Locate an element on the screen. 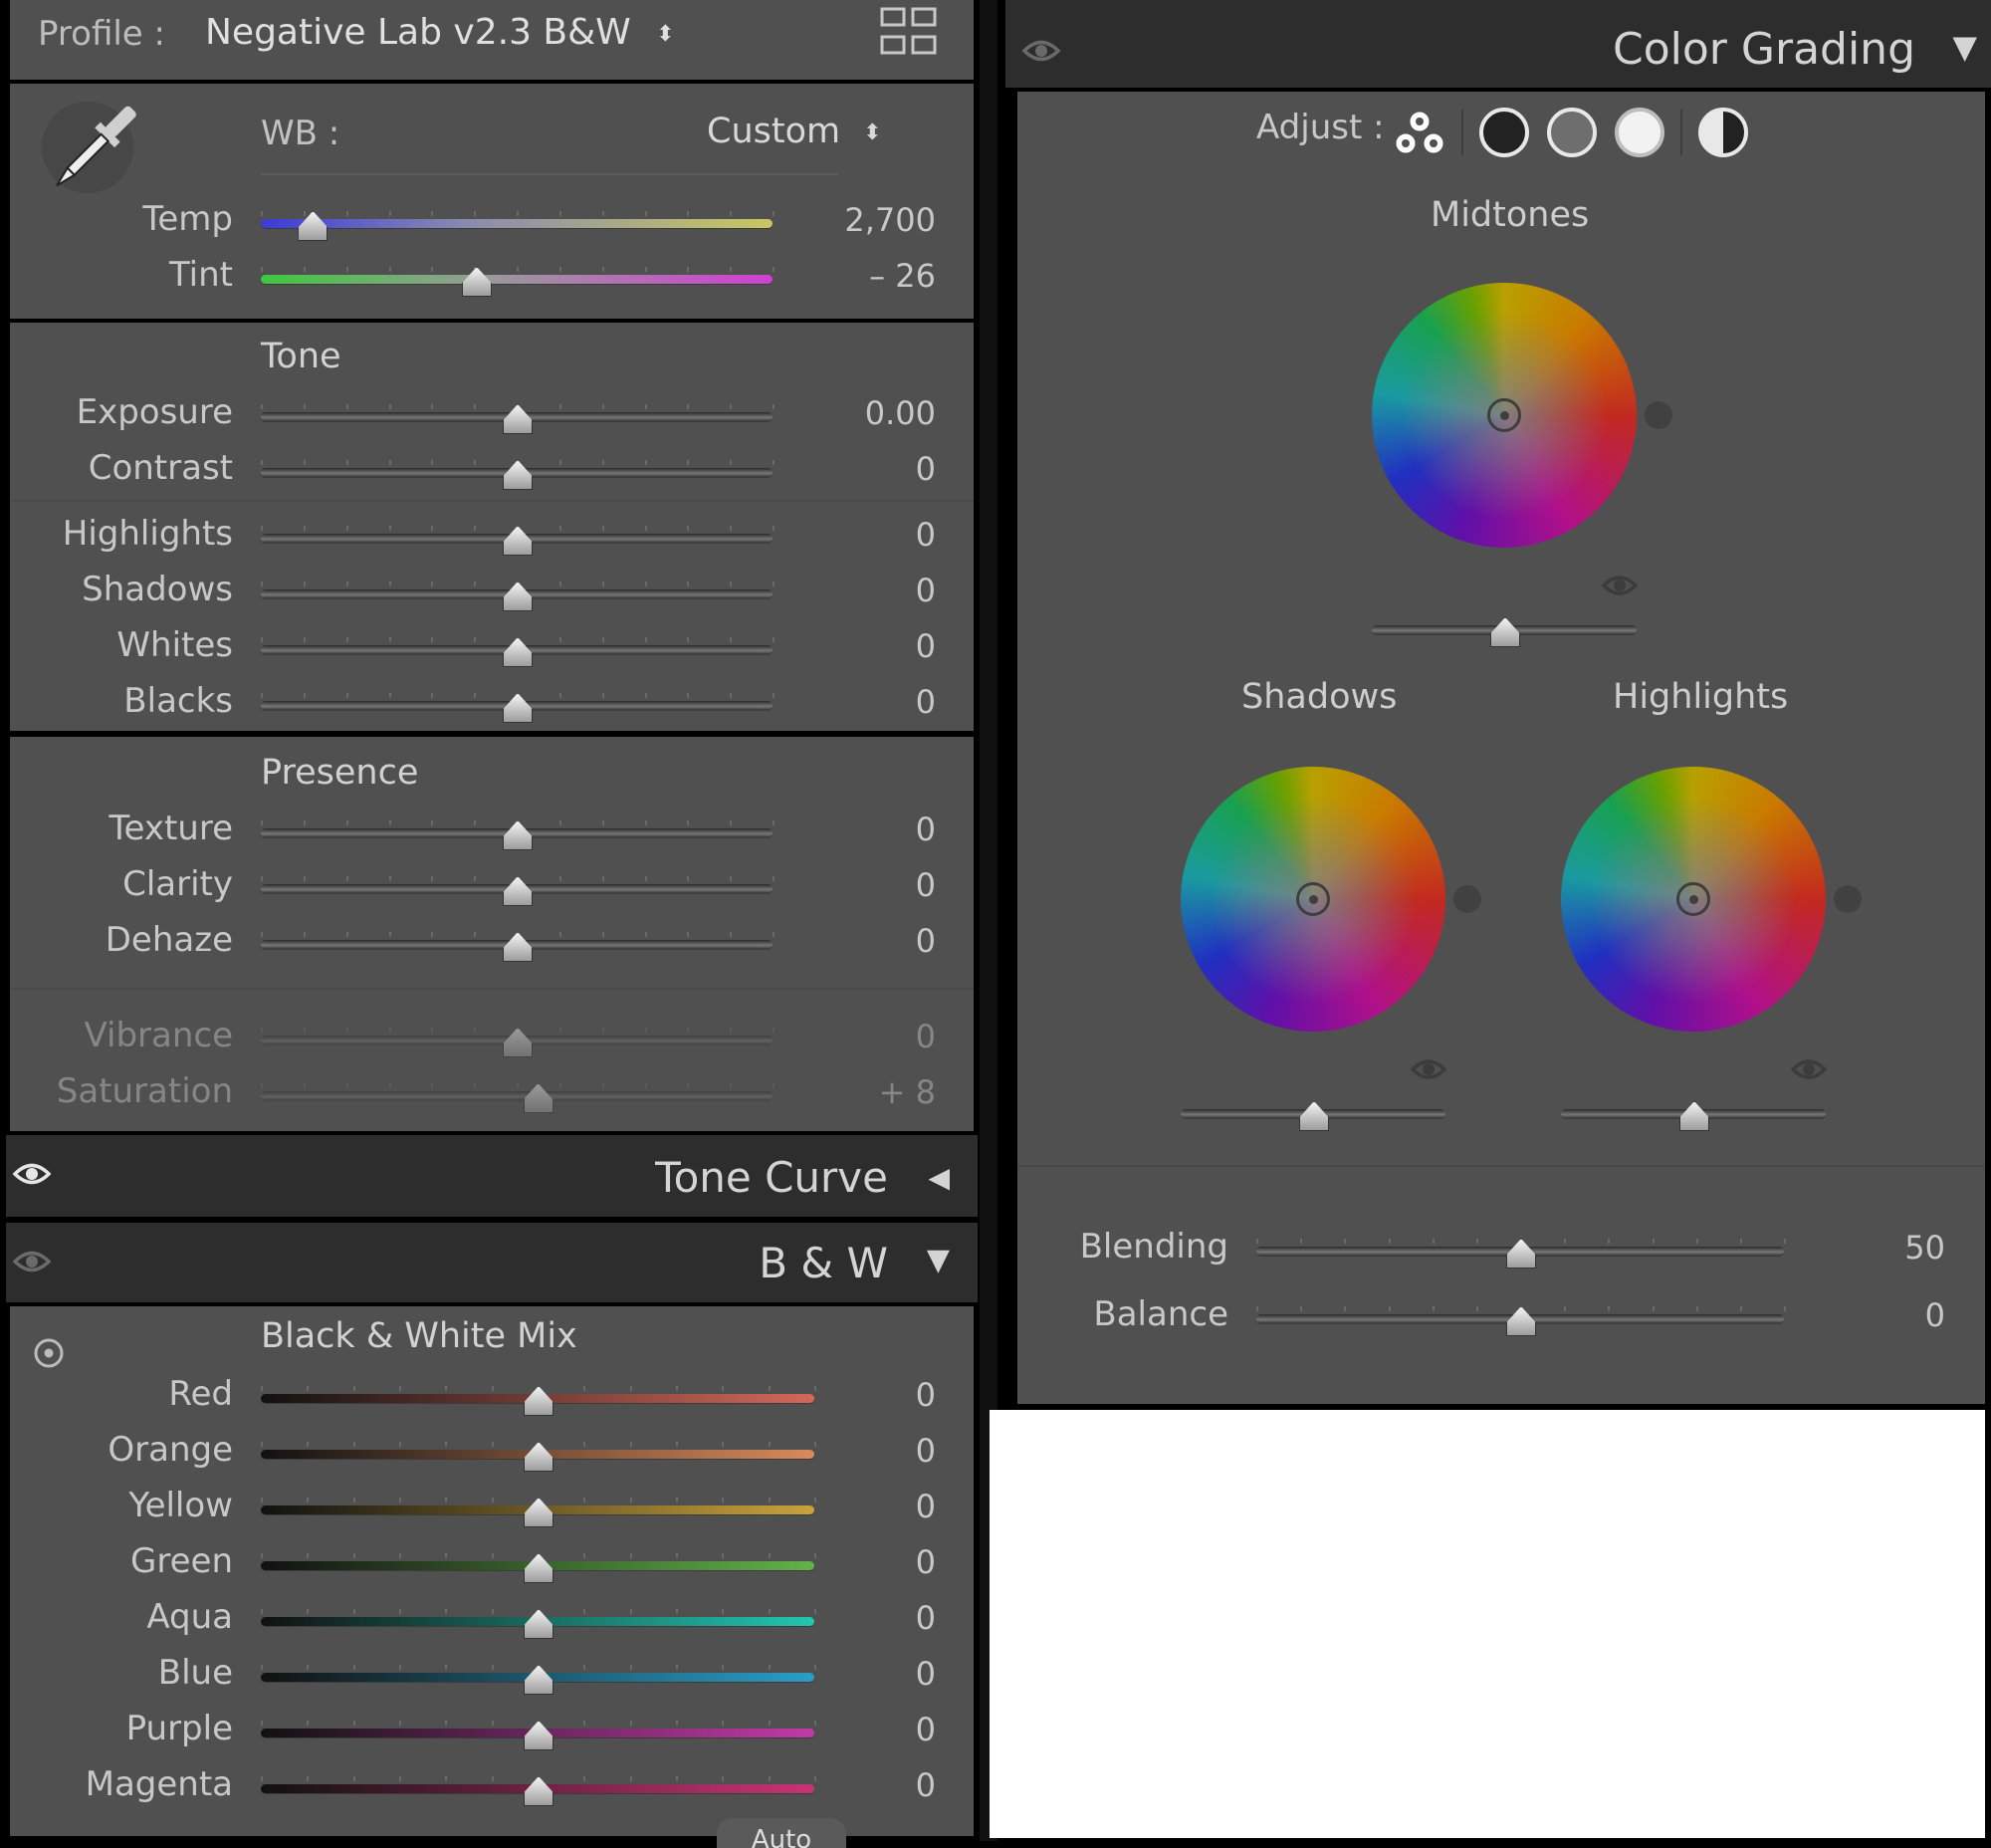 Image resolution: width=1991 pixels, height=1848 pixels. three-way-view-icon is located at coordinates (1420, 135).